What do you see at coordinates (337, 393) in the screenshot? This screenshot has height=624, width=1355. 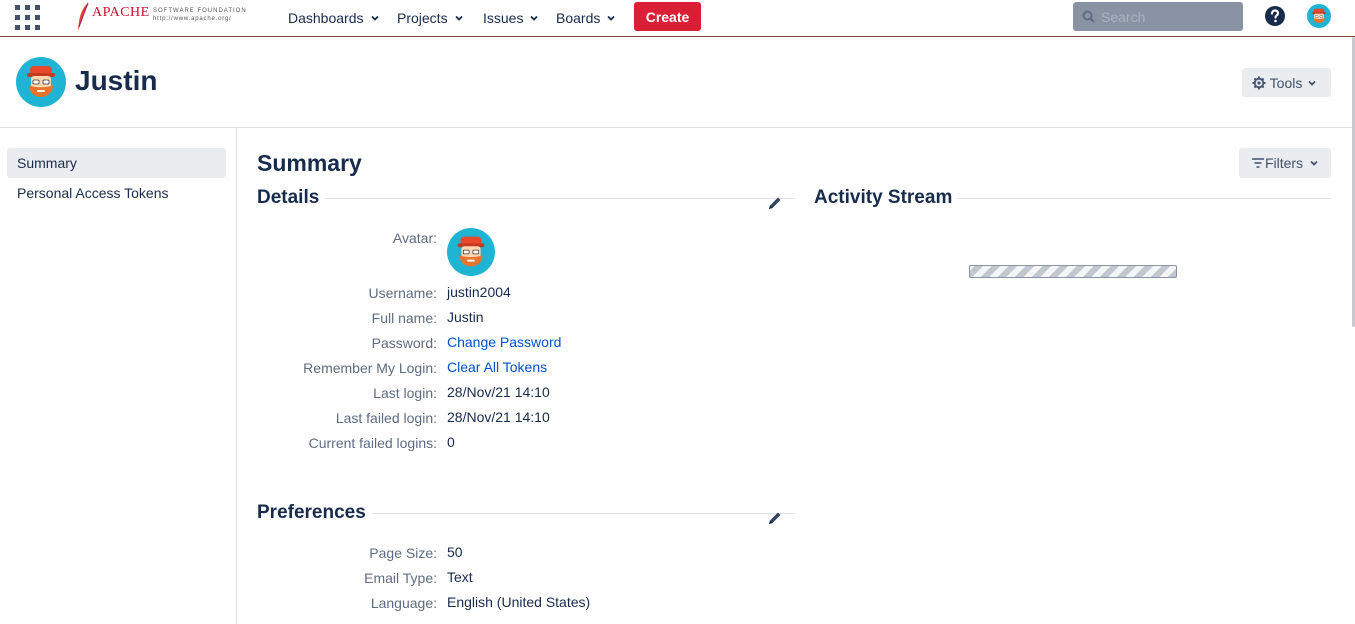 I see `detail-row-label: Last login:` at bounding box center [337, 393].